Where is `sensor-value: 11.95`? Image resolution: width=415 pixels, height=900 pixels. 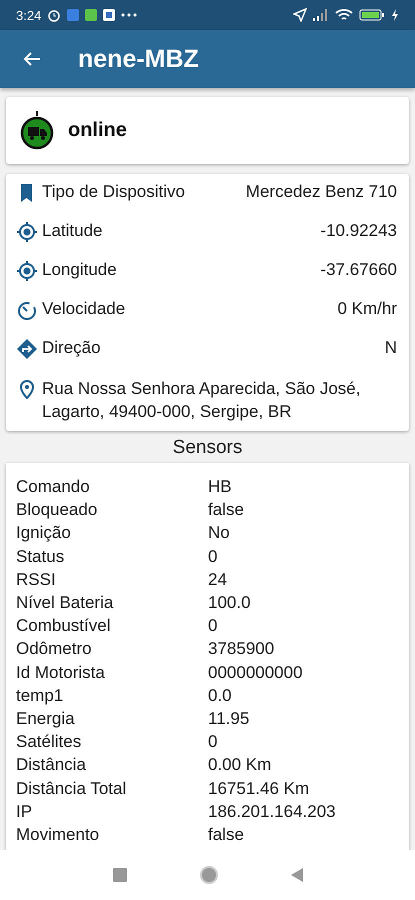 sensor-value: 11.95 is located at coordinates (229, 719).